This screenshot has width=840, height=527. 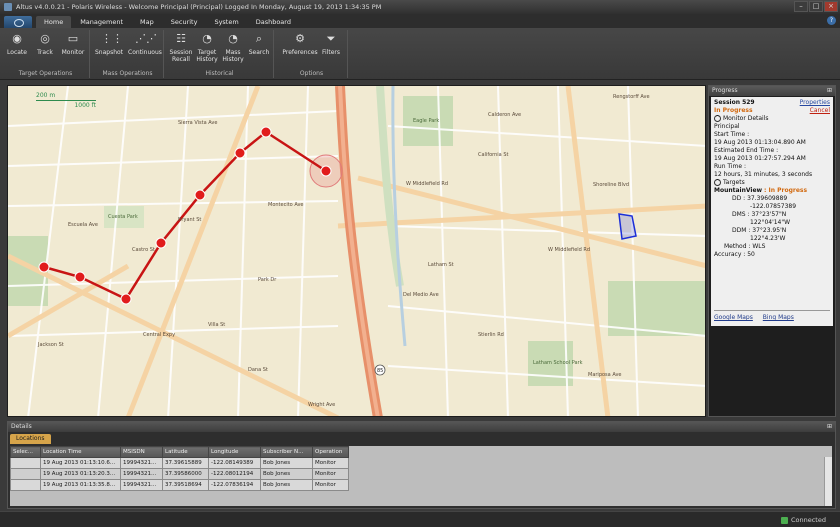 What do you see at coordinates (331, 38) in the screenshot?
I see `filter-icon: ⏷` at bounding box center [331, 38].